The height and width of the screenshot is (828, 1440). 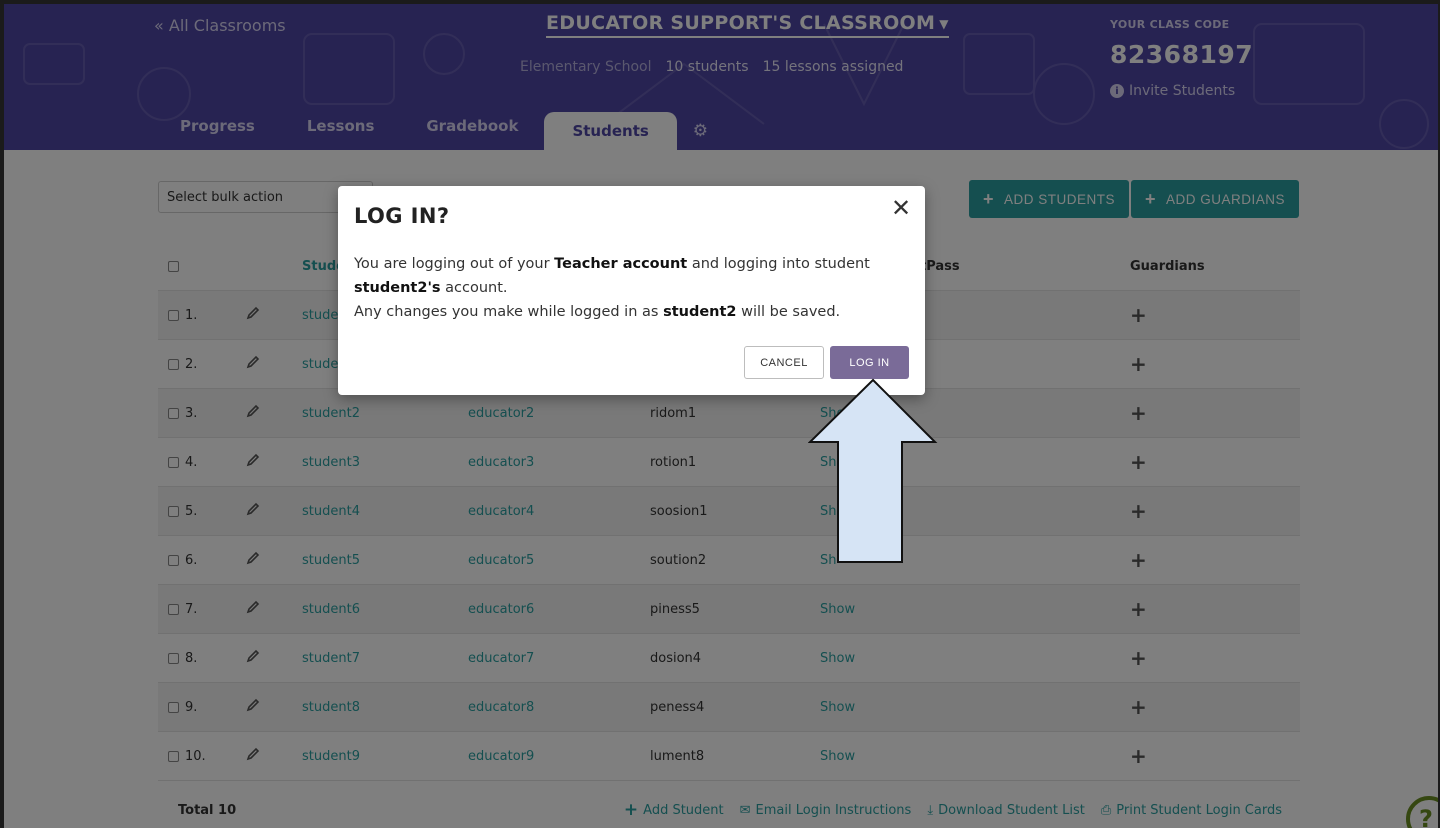 I want to click on msg-text: account., so click(x=474, y=288).